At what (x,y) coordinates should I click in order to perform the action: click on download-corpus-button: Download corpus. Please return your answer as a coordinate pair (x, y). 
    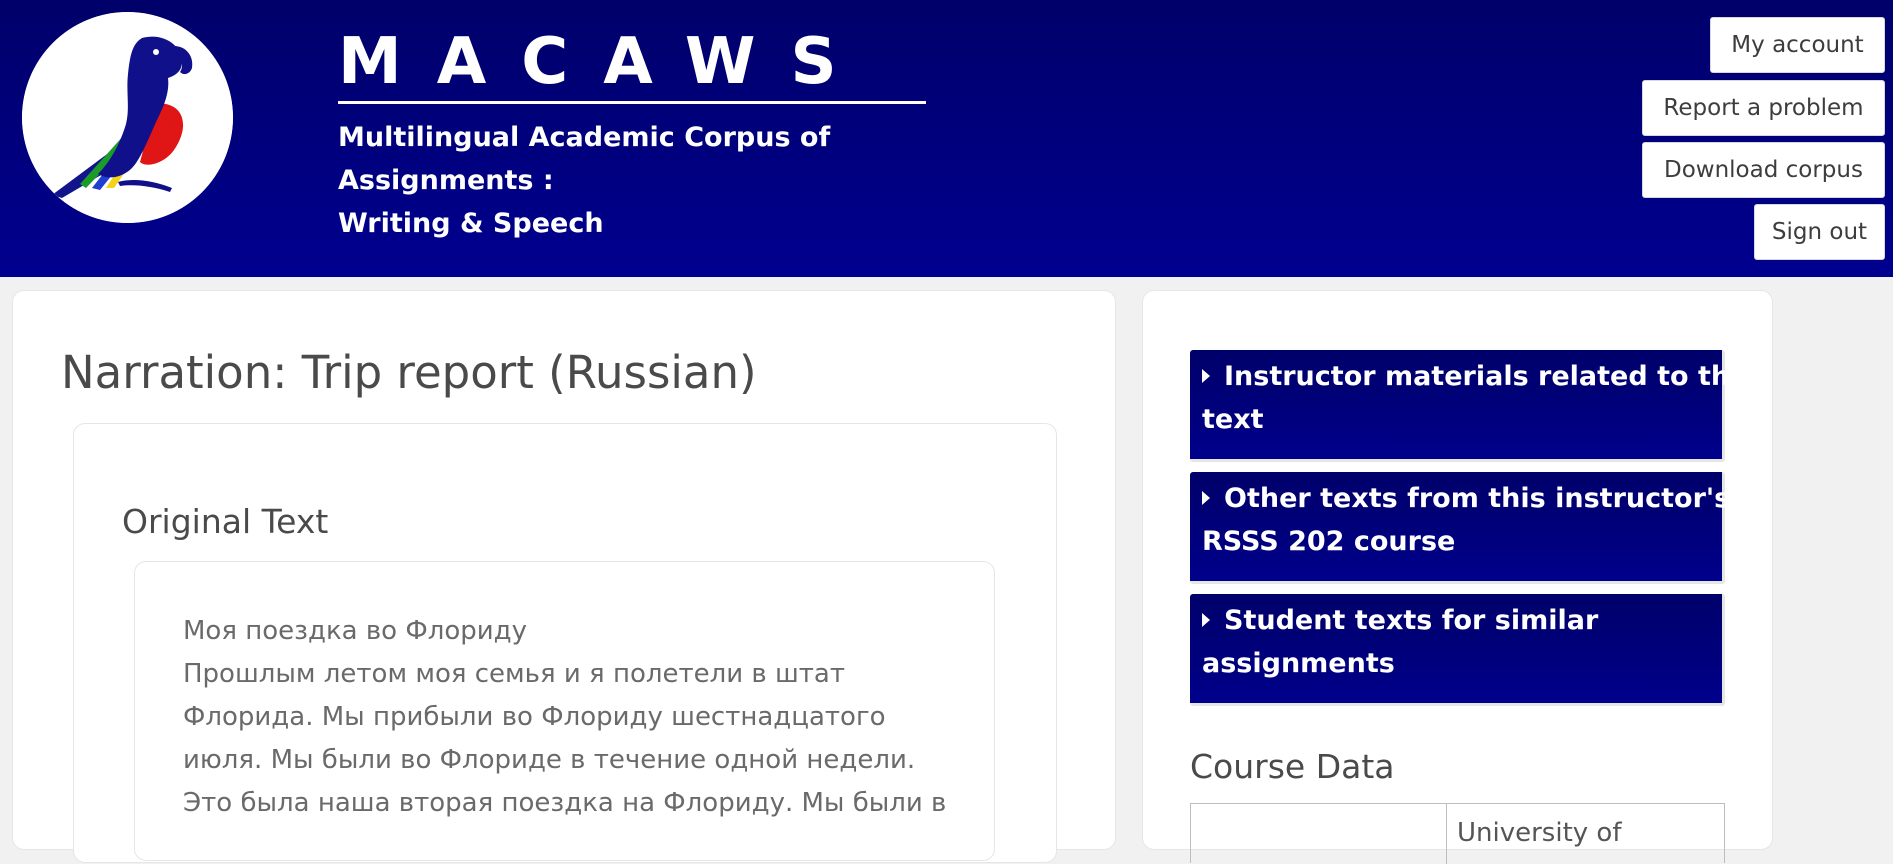
    Looking at the image, I should click on (1763, 170).